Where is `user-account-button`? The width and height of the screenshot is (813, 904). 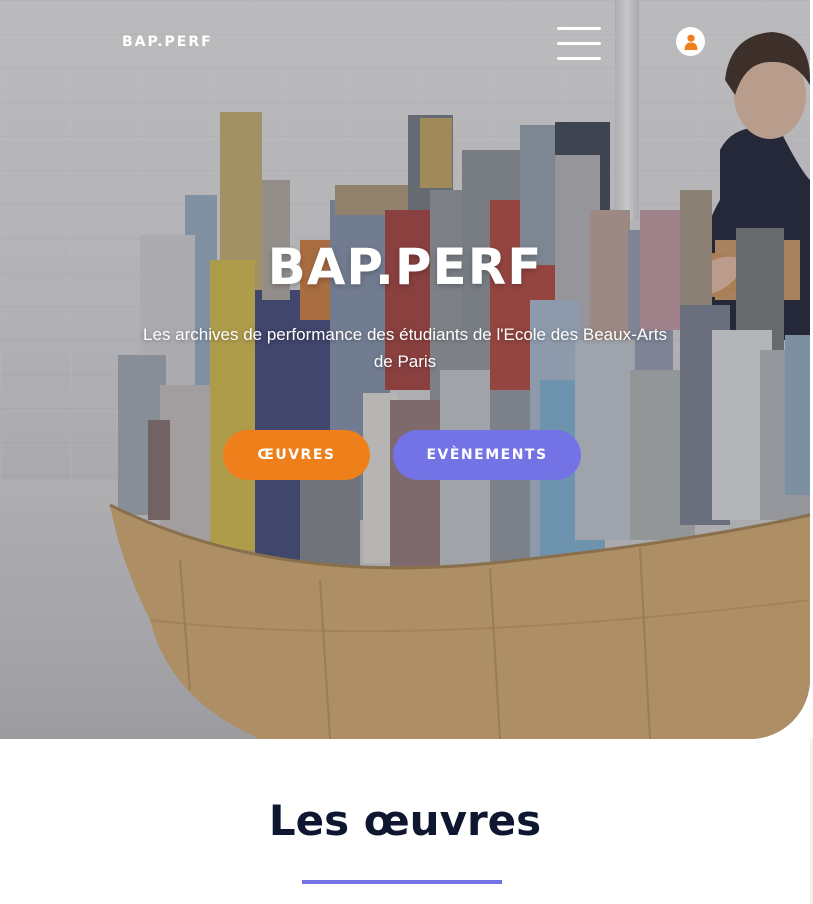
user-account-button is located at coordinates (690, 41).